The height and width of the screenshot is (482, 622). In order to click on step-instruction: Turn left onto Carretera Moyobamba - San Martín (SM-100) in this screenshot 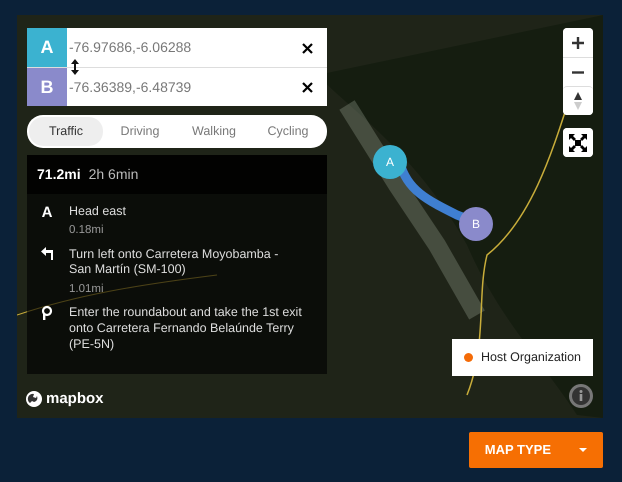, I will do `click(174, 262)`.